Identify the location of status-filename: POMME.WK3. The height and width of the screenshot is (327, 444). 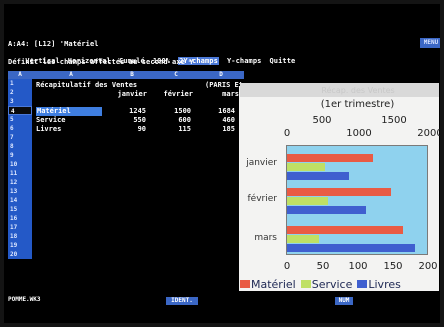
(24, 299).